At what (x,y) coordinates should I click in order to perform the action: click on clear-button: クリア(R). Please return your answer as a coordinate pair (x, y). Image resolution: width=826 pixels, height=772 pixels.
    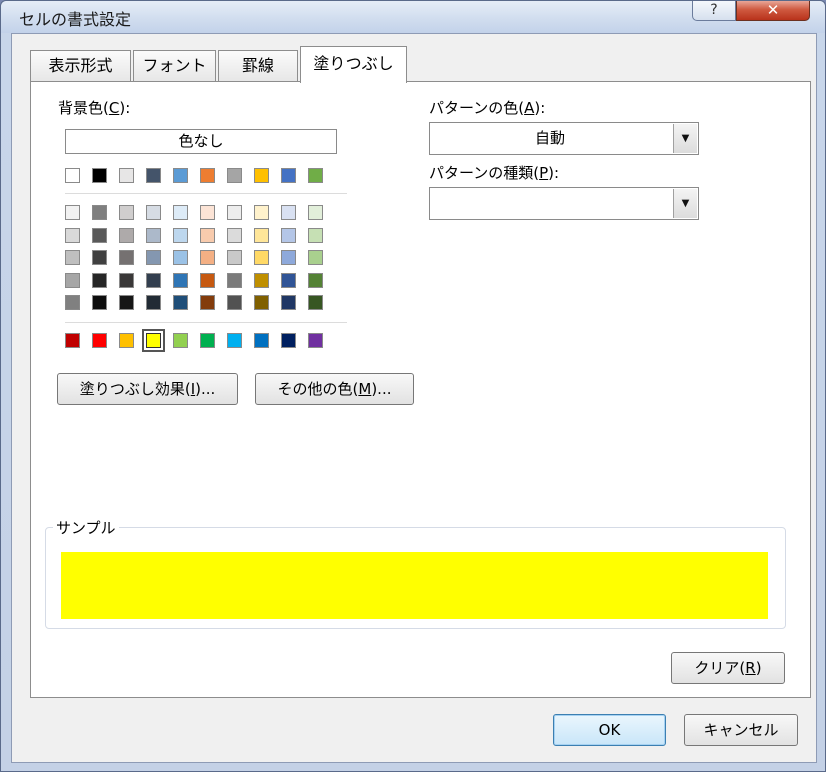
    Looking at the image, I should click on (728, 668).